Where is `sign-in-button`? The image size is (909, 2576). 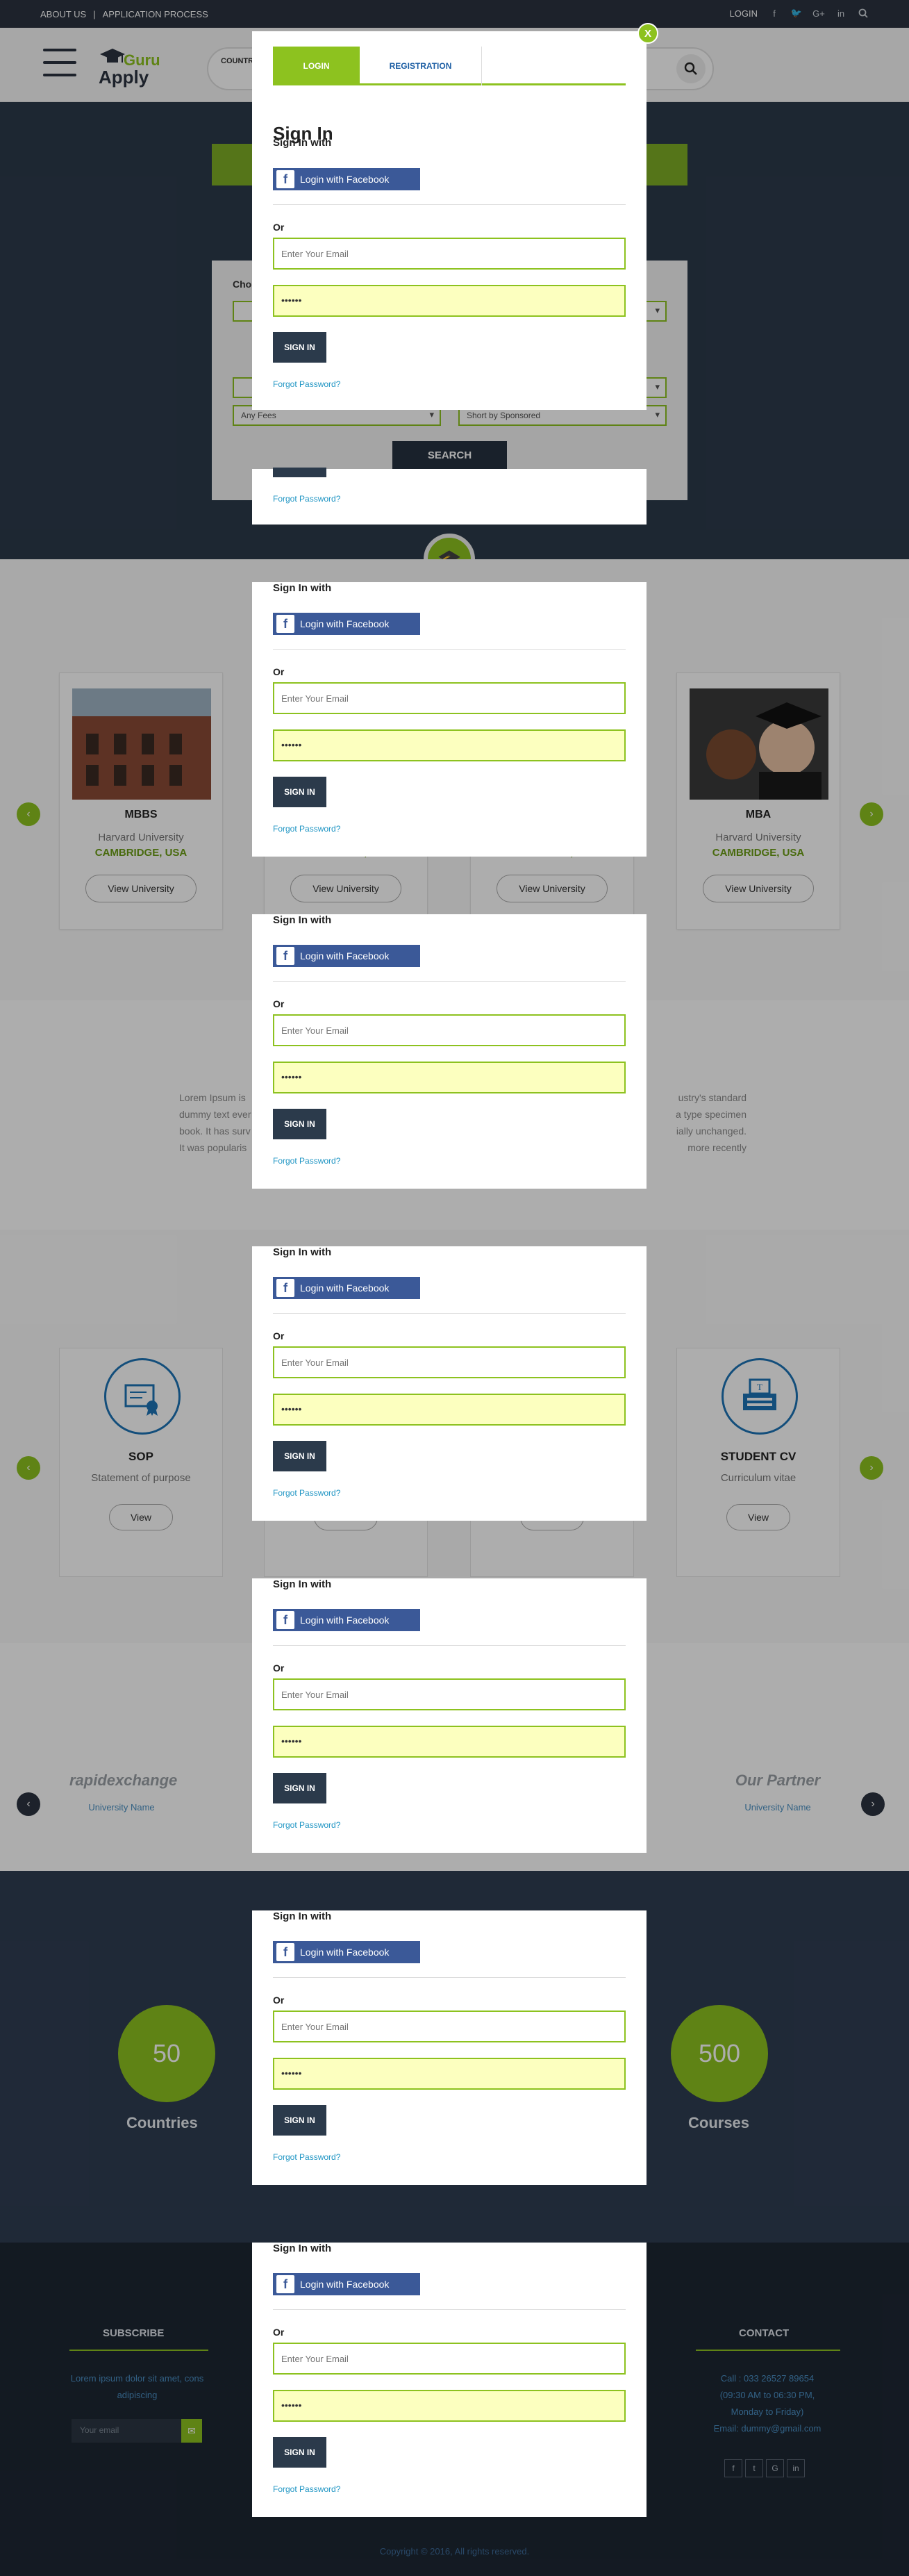 sign-in-button is located at coordinates (299, 472).